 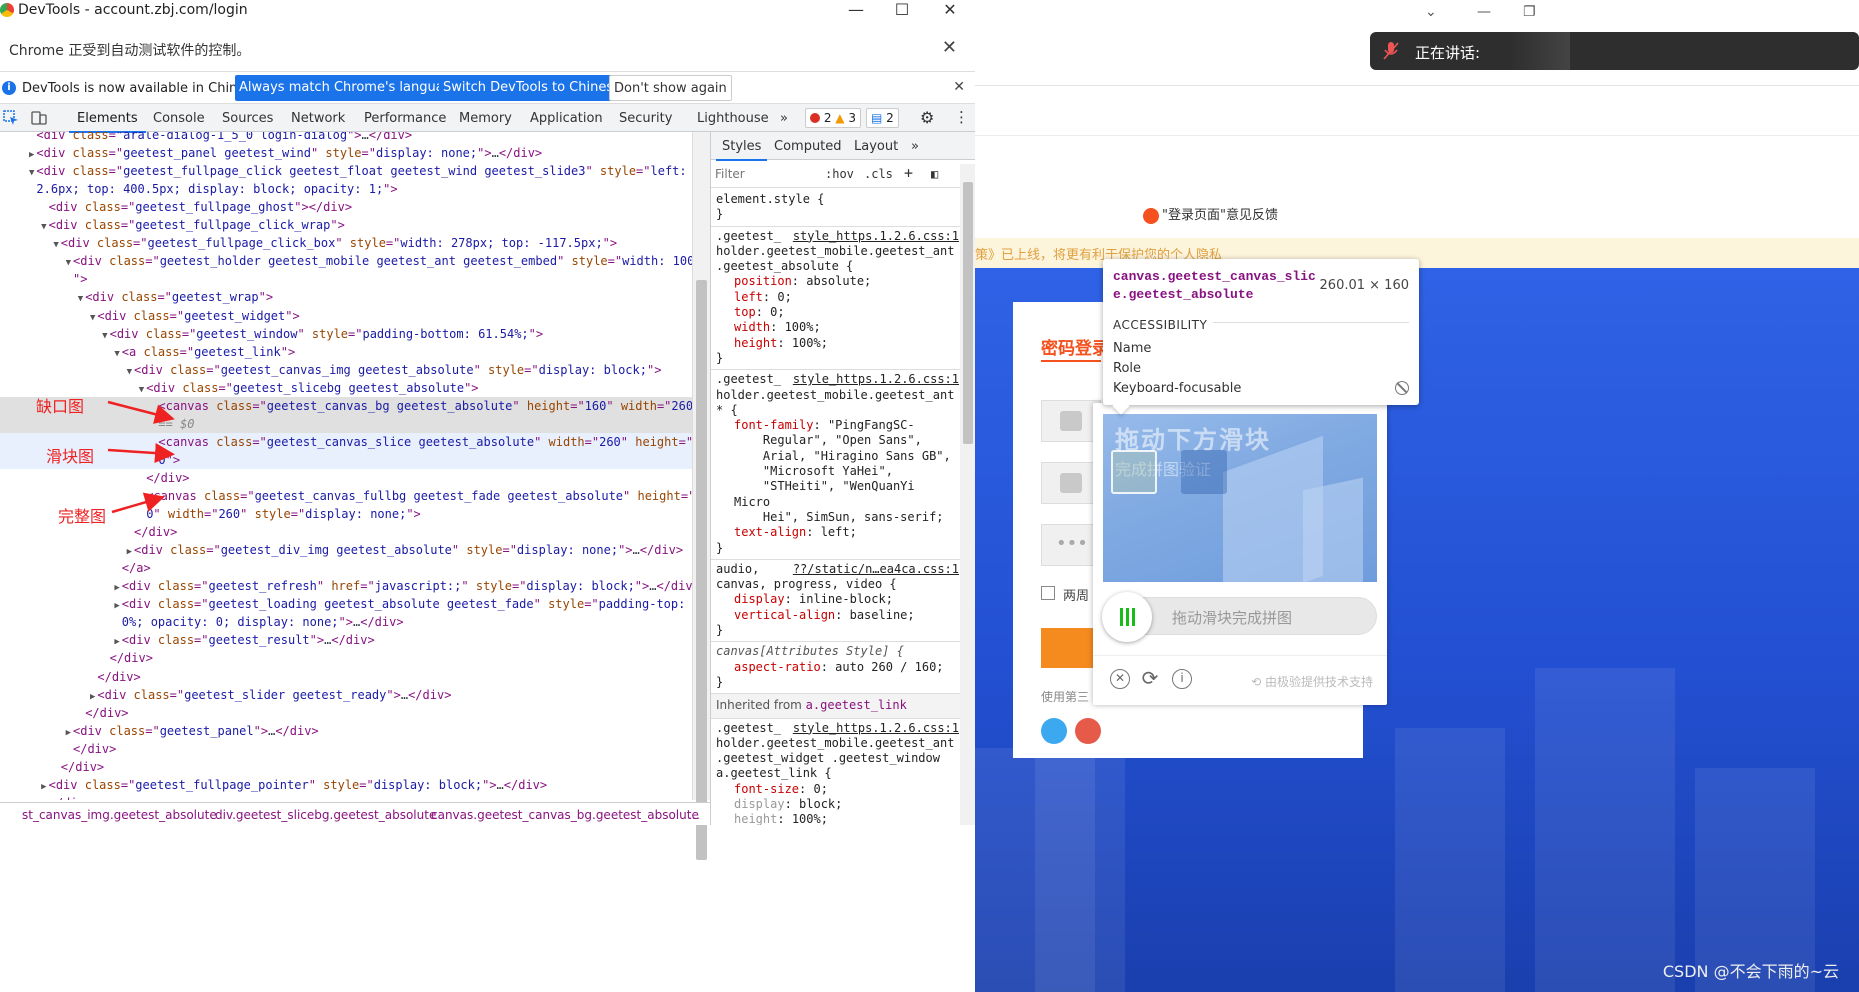 What do you see at coordinates (1210, 214) in the screenshot?
I see `feedback-link: "登录页面"意见反馈` at bounding box center [1210, 214].